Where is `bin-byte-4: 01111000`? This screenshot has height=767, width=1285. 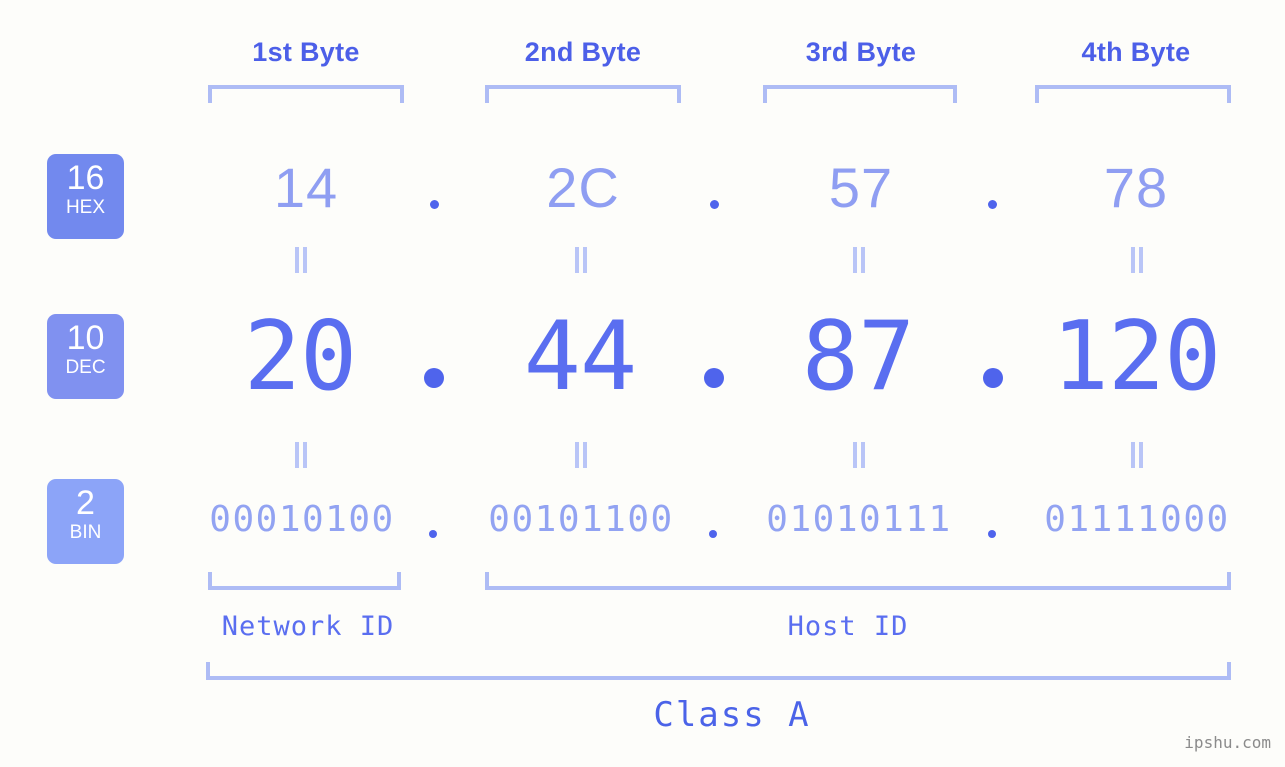 bin-byte-4: 01111000 is located at coordinates (1137, 519).